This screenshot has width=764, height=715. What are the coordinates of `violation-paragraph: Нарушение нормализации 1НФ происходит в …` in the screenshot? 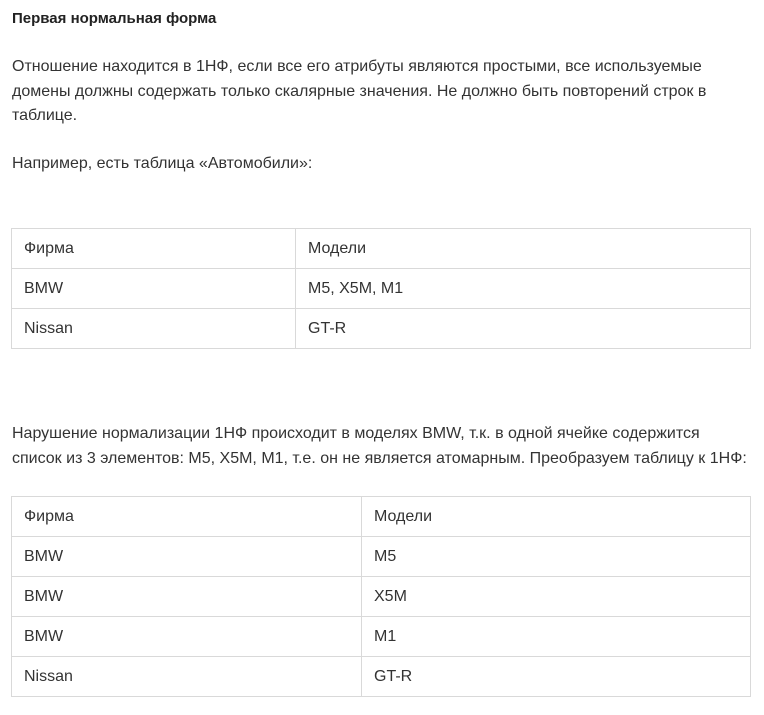 It's located at (379, 446).